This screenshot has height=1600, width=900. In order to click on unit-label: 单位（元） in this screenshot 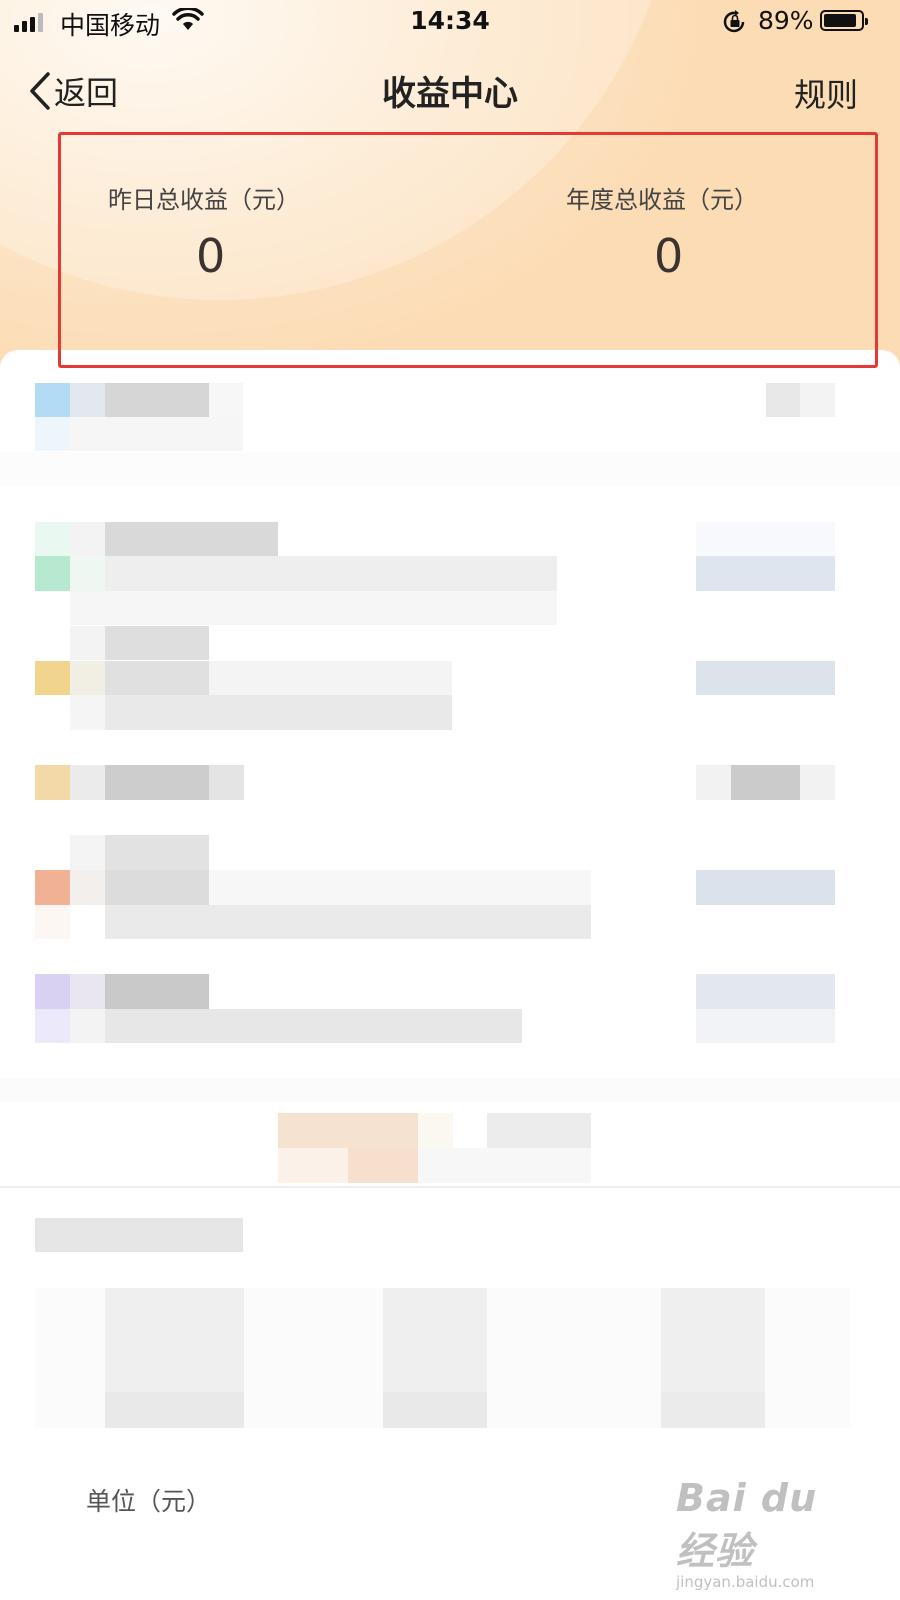, I will do `click(149, 1501)`.